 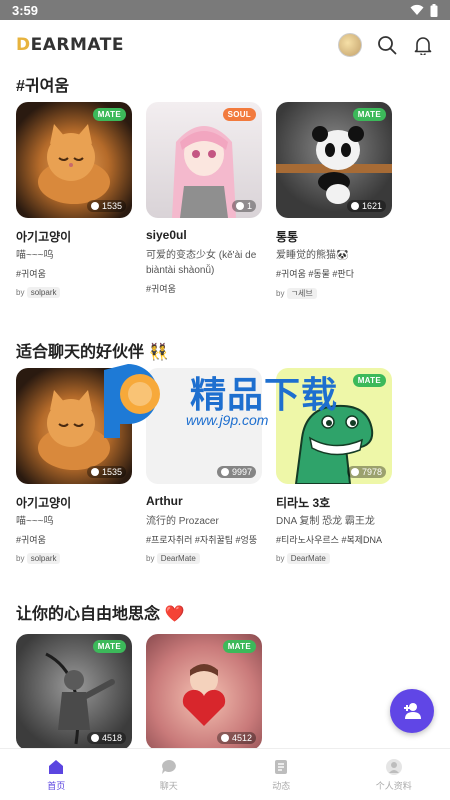 What do you see at coordinates (325, 521) in the screenshot?
I see `card-description: DNA 复制 恐龙 霸王龙` at bounding box center [325, 521].